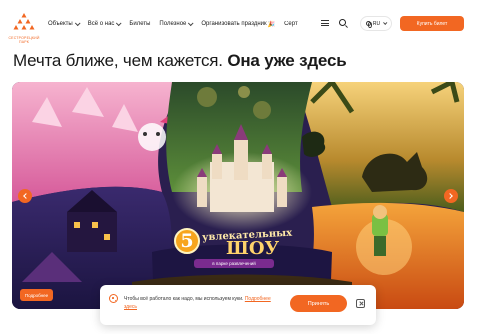 The width and height of the screenshot is (480, 334). I want to click on language-select: RU, so click(376, 23).